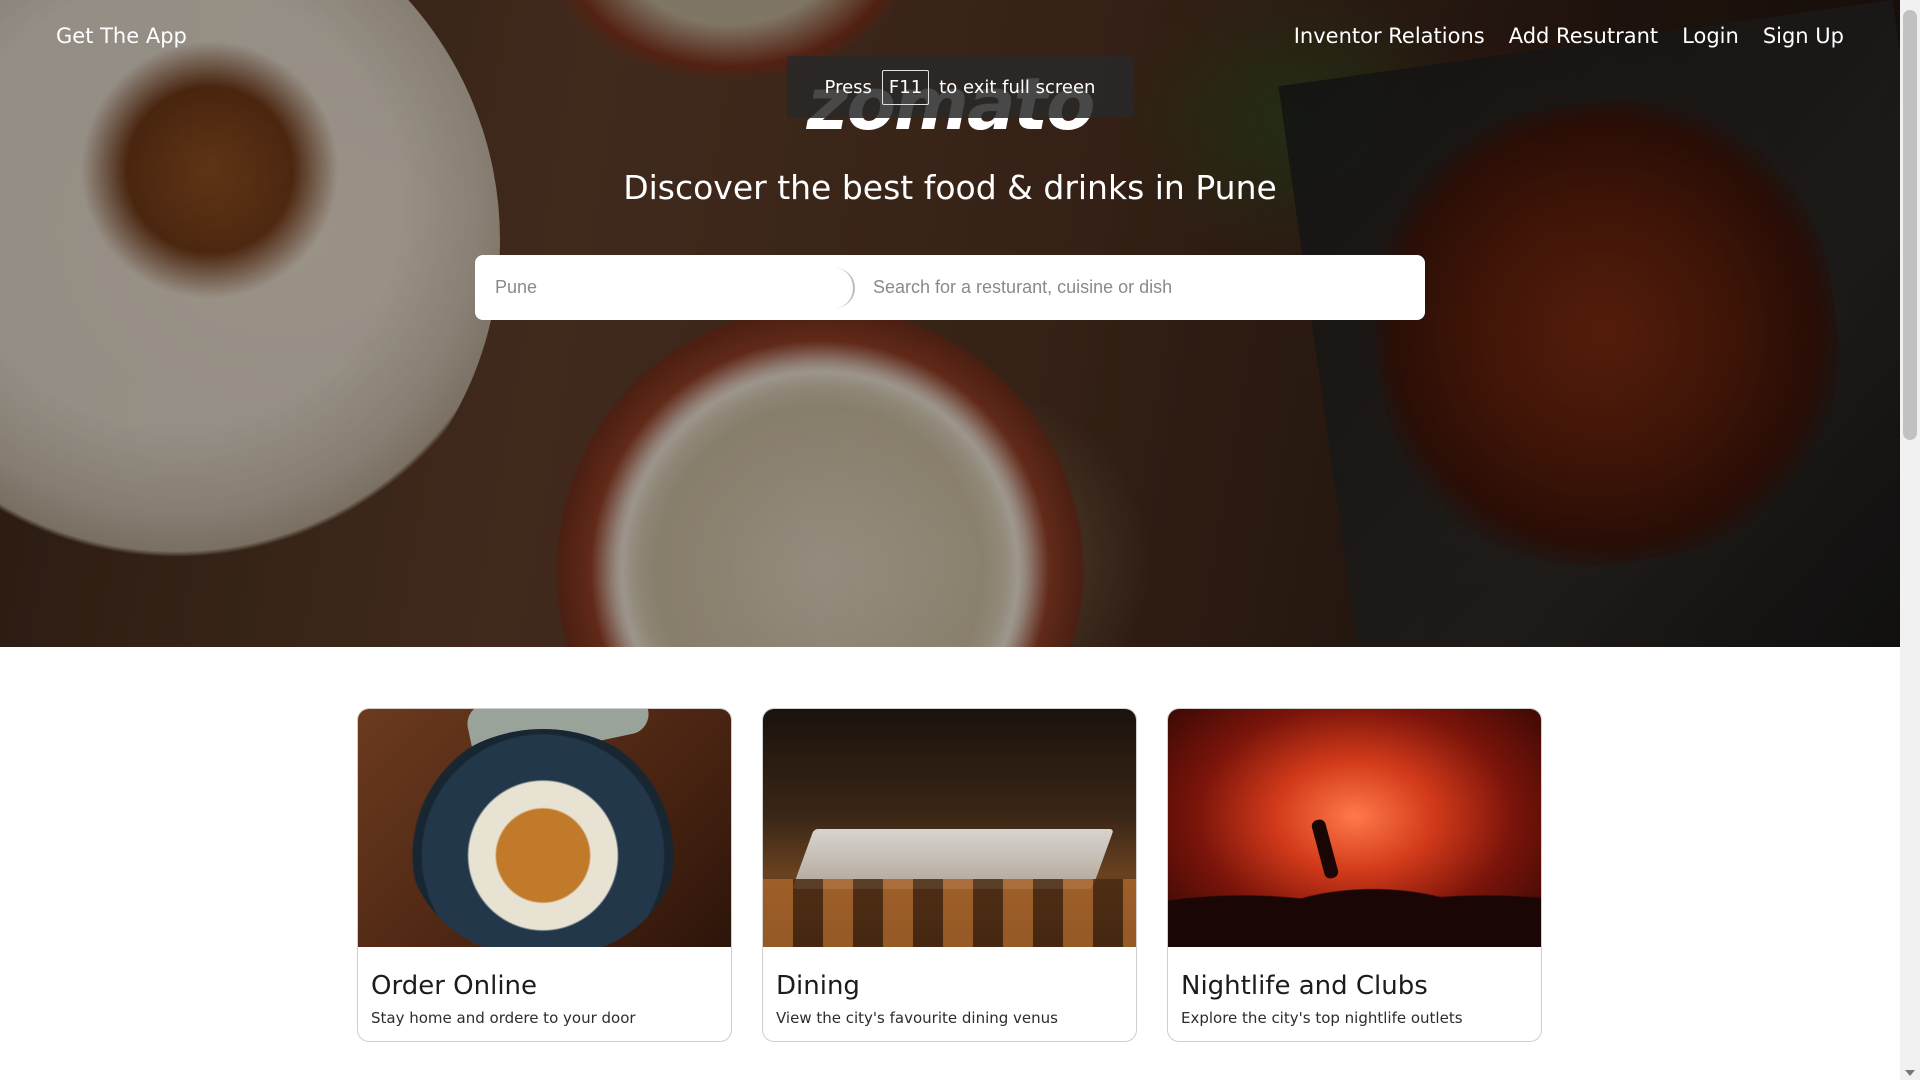  I want to click on search-input, so click(1148, 287).